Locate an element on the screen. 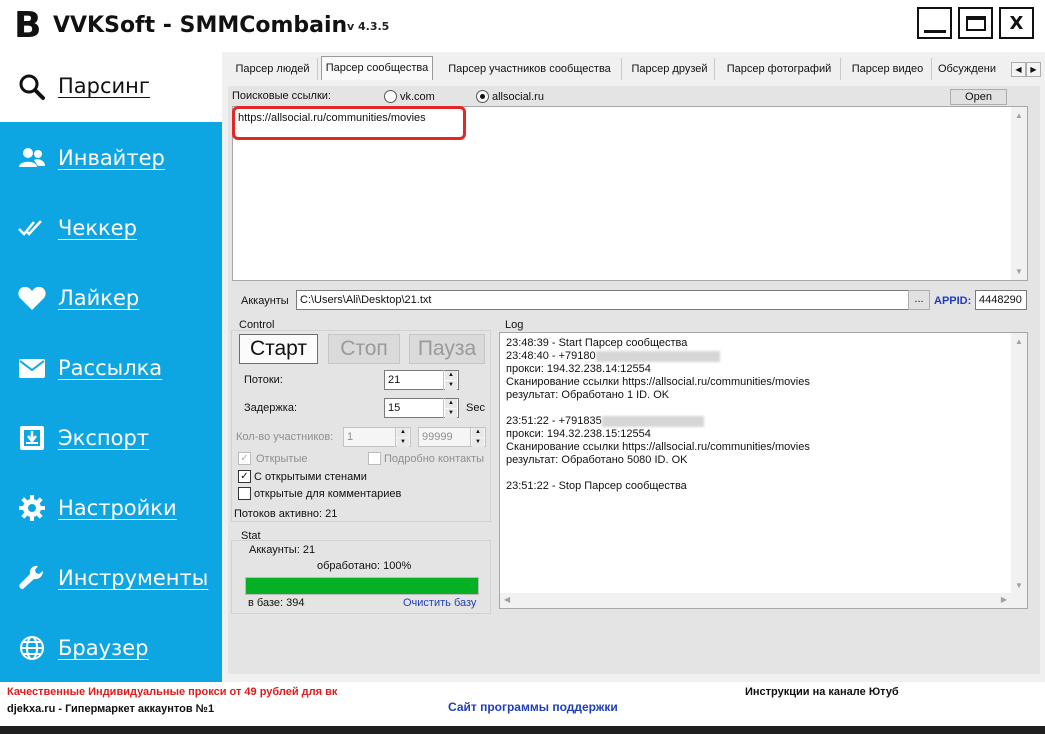  sidebar-item-tools: Инструменты is located at coordinates (111, 578).